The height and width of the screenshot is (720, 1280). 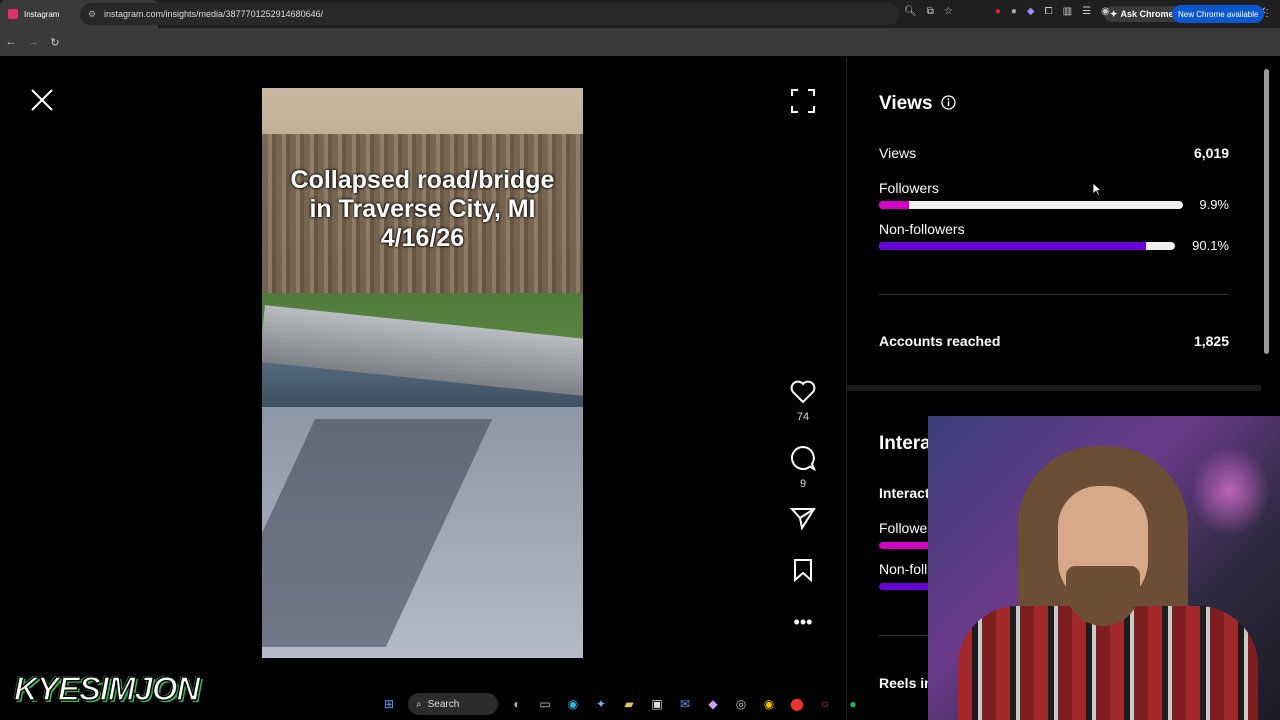 What do you see at coordinates (894, 205) in the screenshot?
I see `followers-bar-fill` at bounding box center [894, 205].